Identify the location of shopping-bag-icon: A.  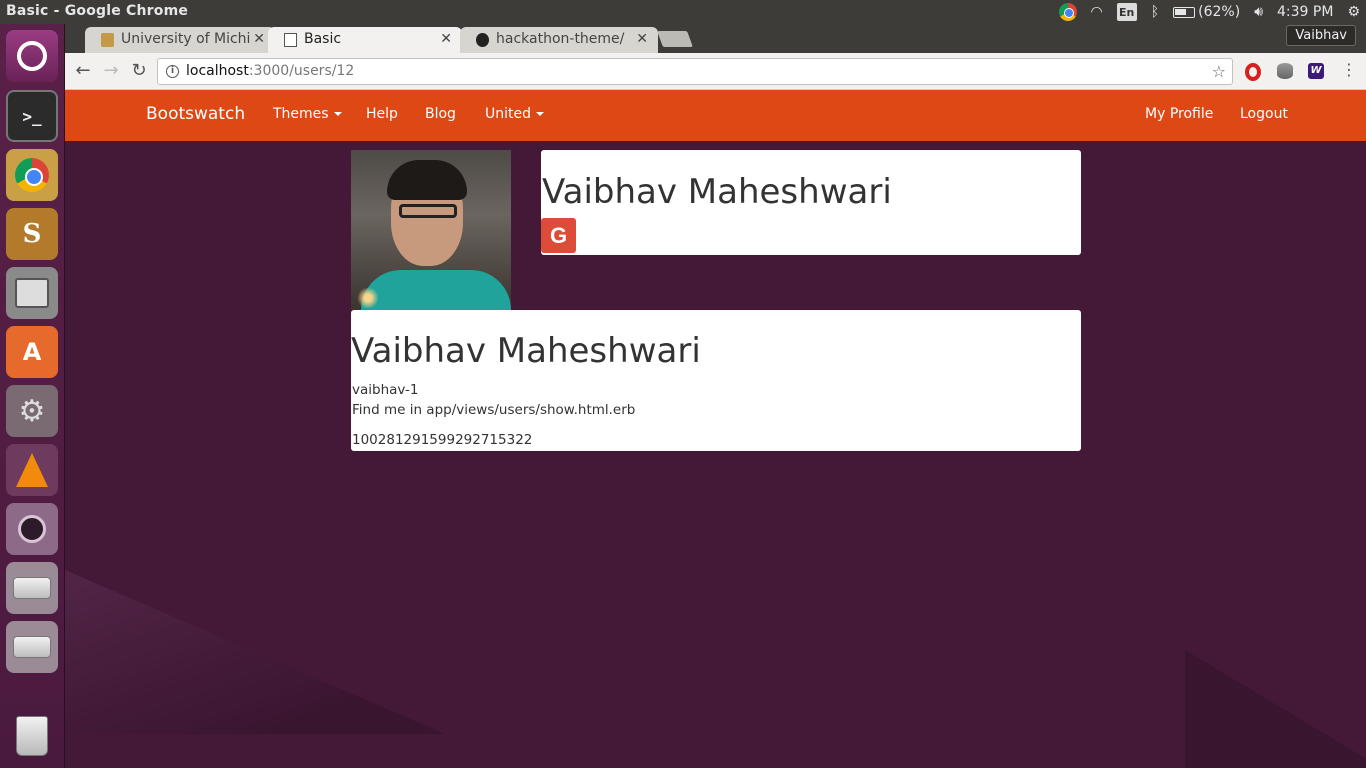
(32, 352).